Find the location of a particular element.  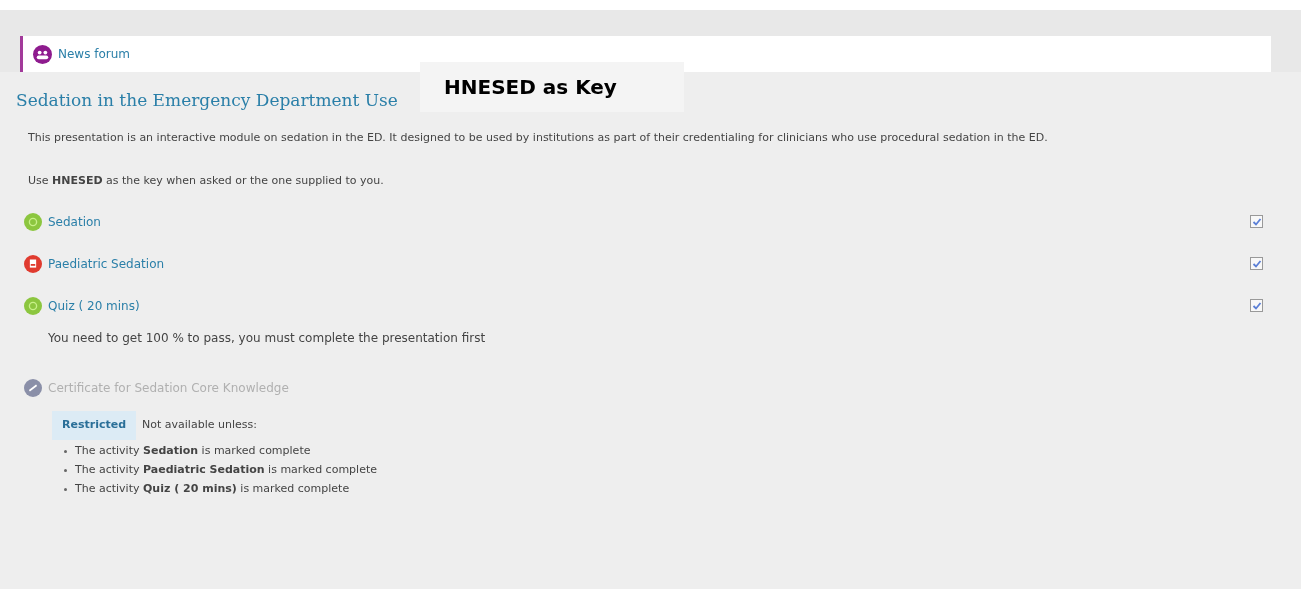

restriction-condition: The activity Quiz ( 20 mins) is marked complete is located at coordinates (212, 488).